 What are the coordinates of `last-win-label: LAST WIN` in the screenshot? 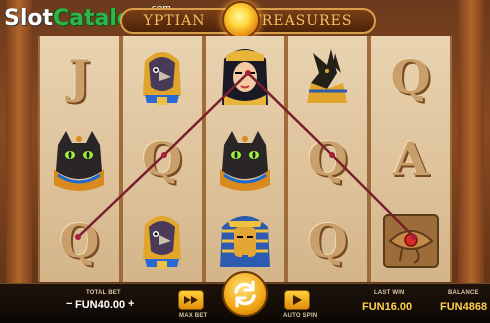 It's located at (389, 293).